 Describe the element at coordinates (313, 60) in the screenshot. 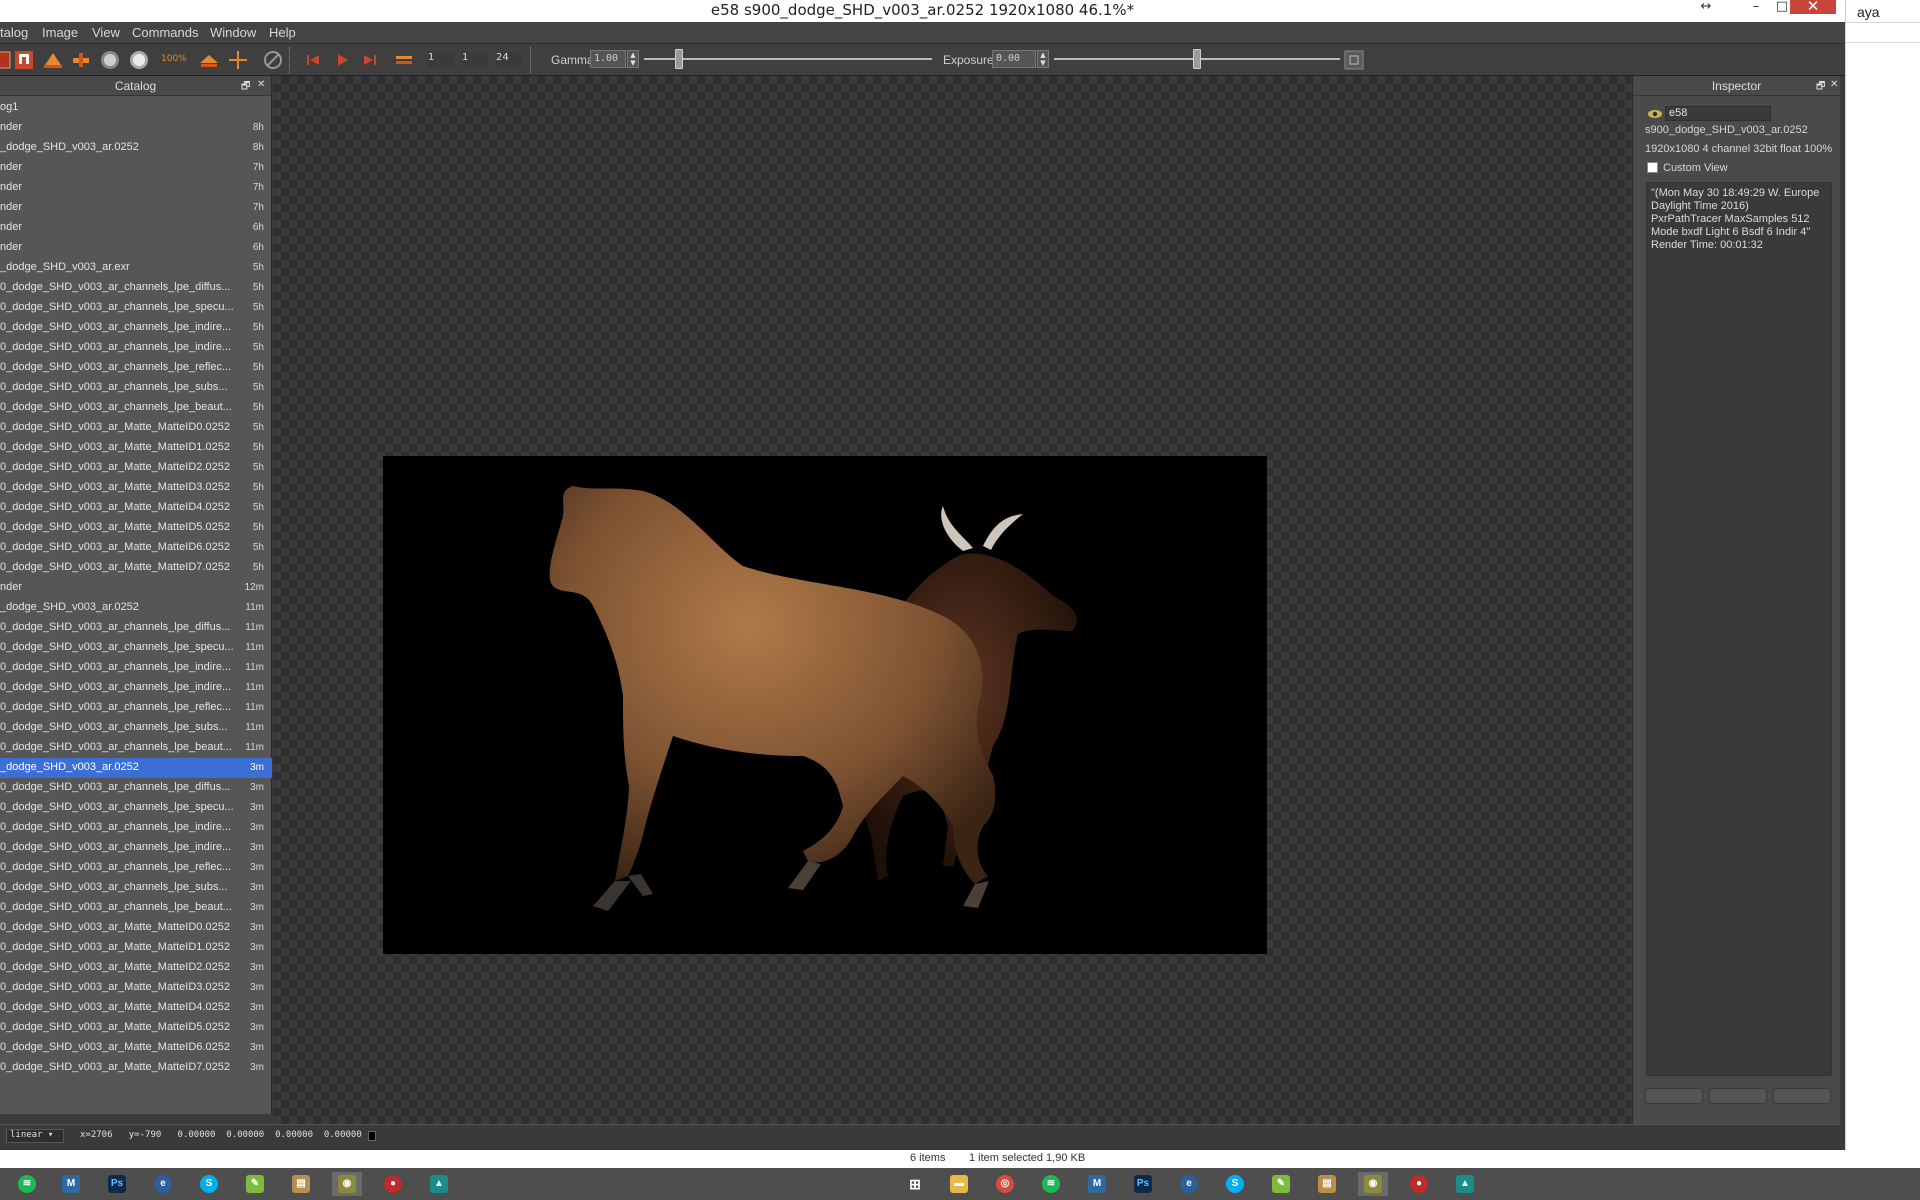

I see `first-frame-icon` at that location.